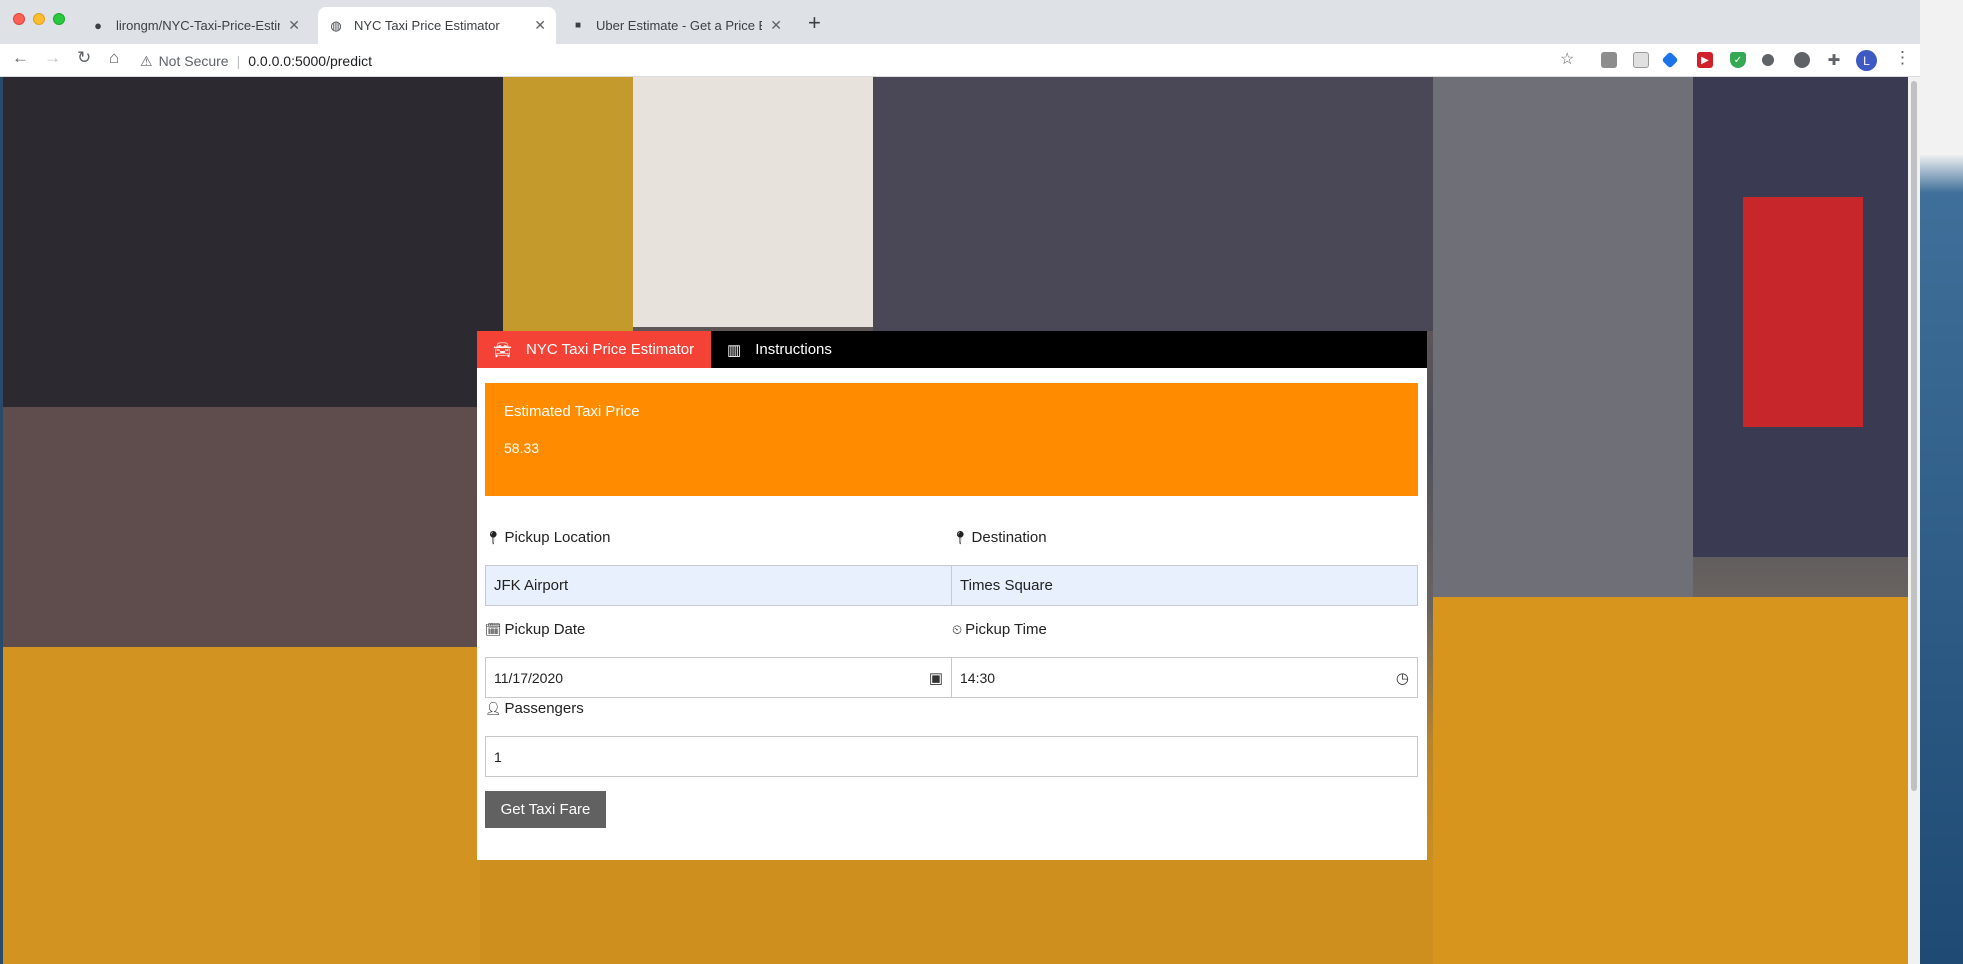 The height and width of the screenshot is (964, 1963). I want to click on result-value: 58.33, so click(522, 448).